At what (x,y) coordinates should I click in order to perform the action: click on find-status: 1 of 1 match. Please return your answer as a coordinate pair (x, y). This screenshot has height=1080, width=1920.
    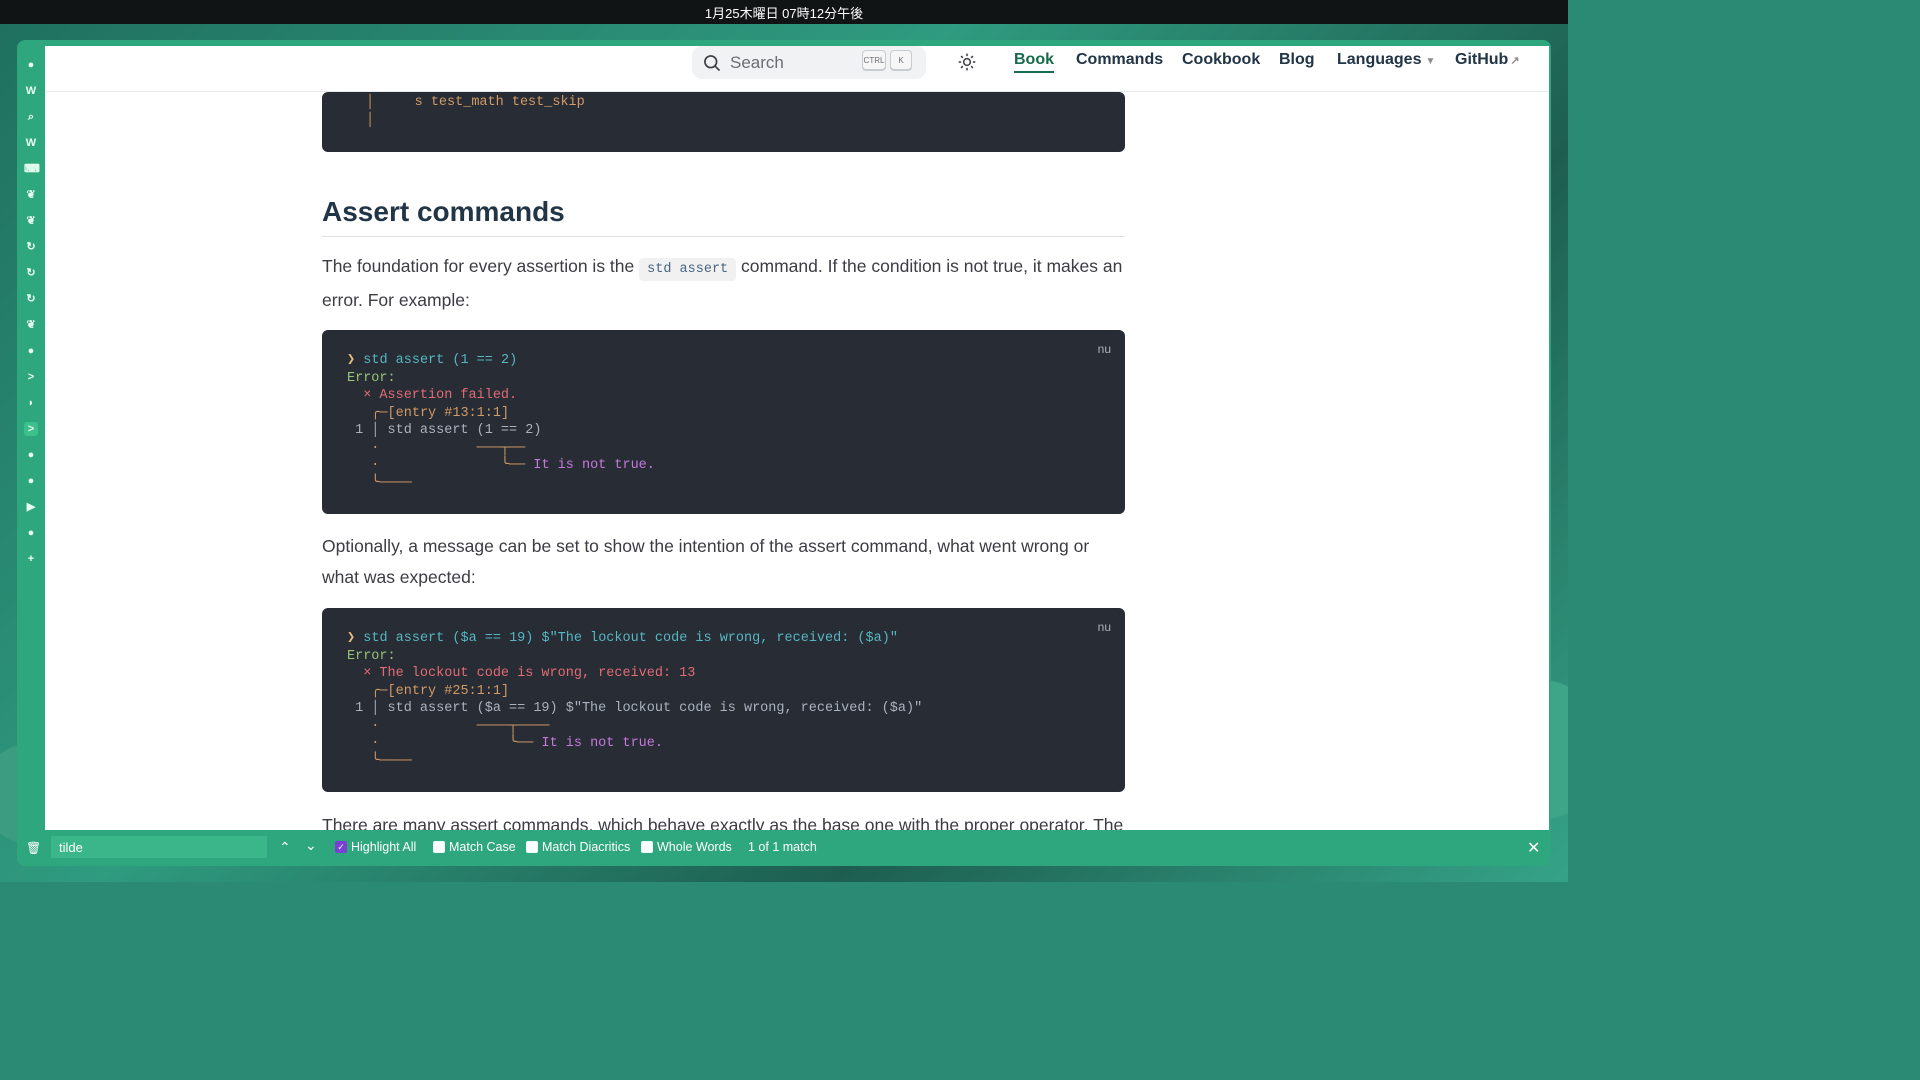
    Looking at the image, I should click on (782, 847).